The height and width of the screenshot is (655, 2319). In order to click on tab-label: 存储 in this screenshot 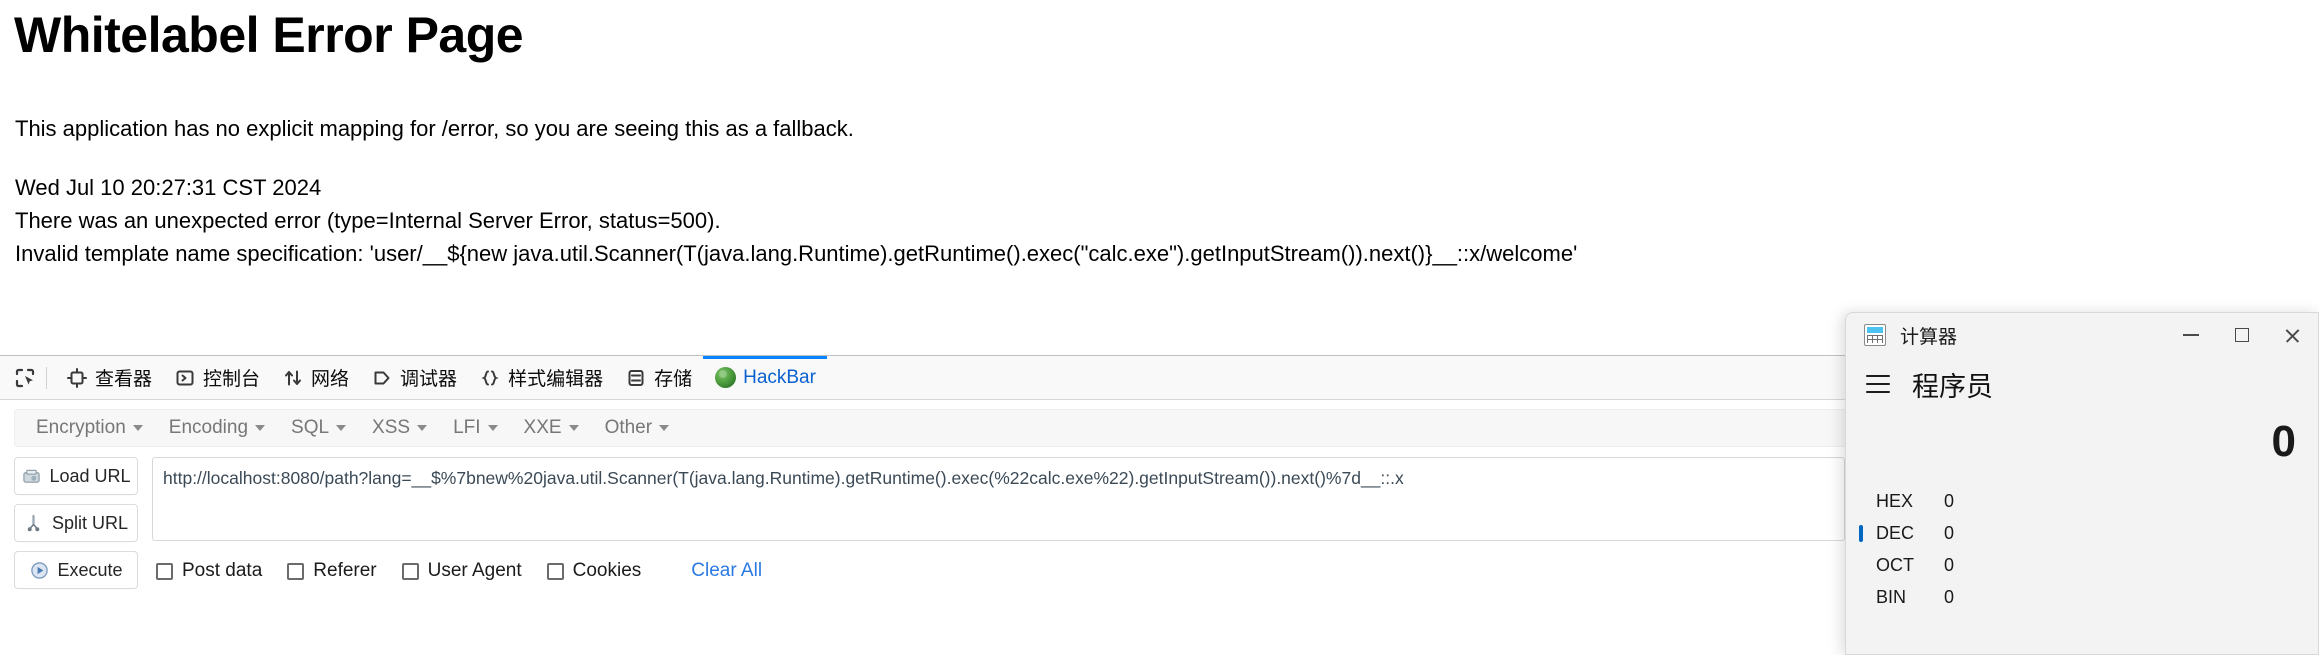, I will do `click(673, 379)`.